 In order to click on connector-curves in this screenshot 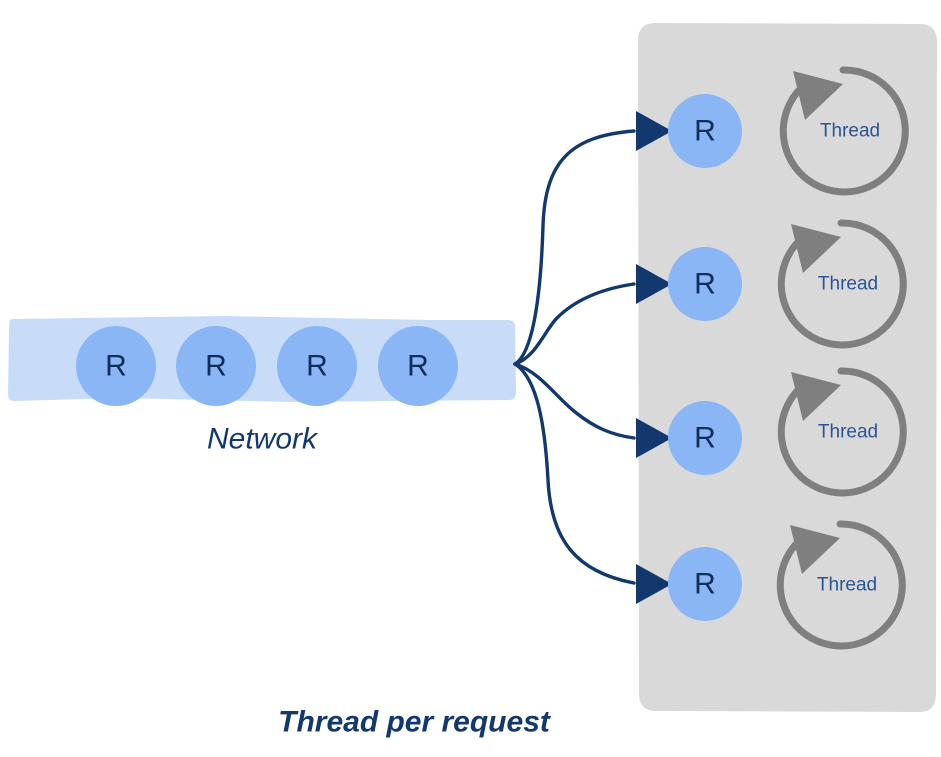, I will do `click(574, 357)`.